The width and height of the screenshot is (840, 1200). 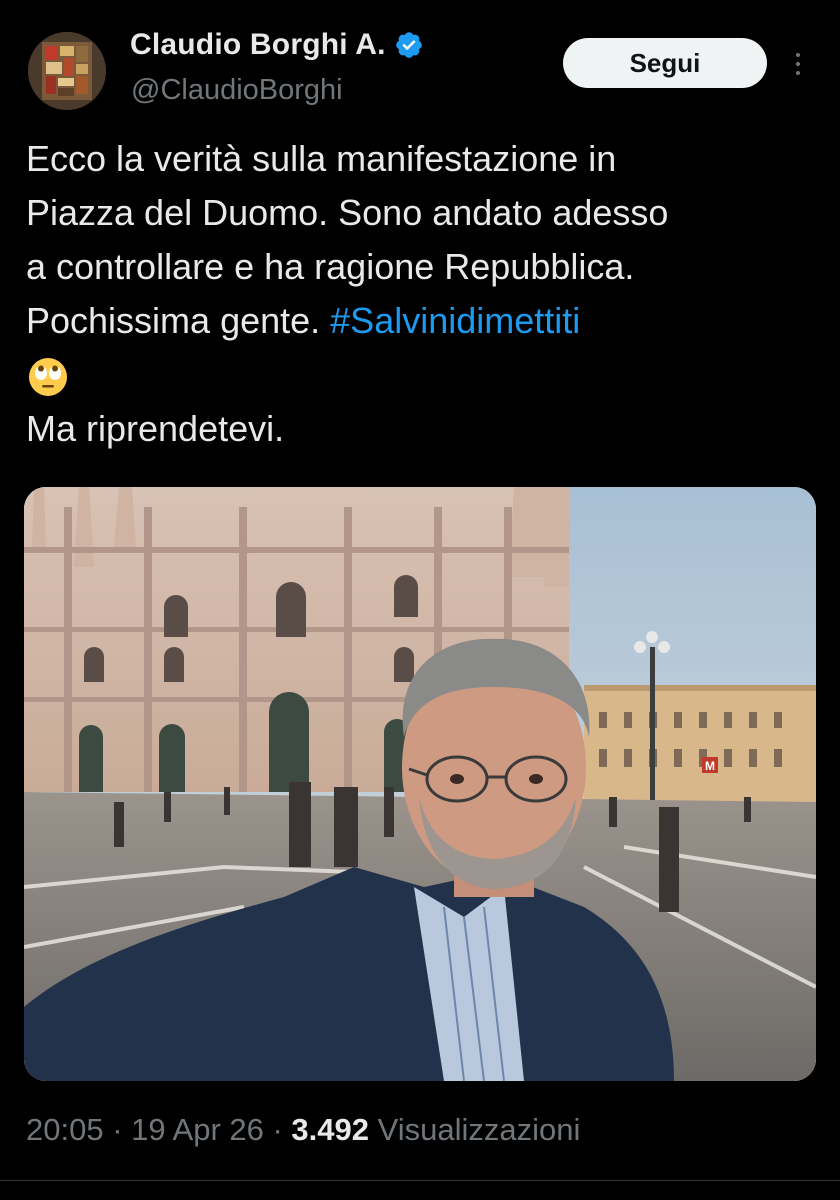 I want to click on tweet-line-3: a controllare e ha ragione Repubblica., so click(x=330, y=266).